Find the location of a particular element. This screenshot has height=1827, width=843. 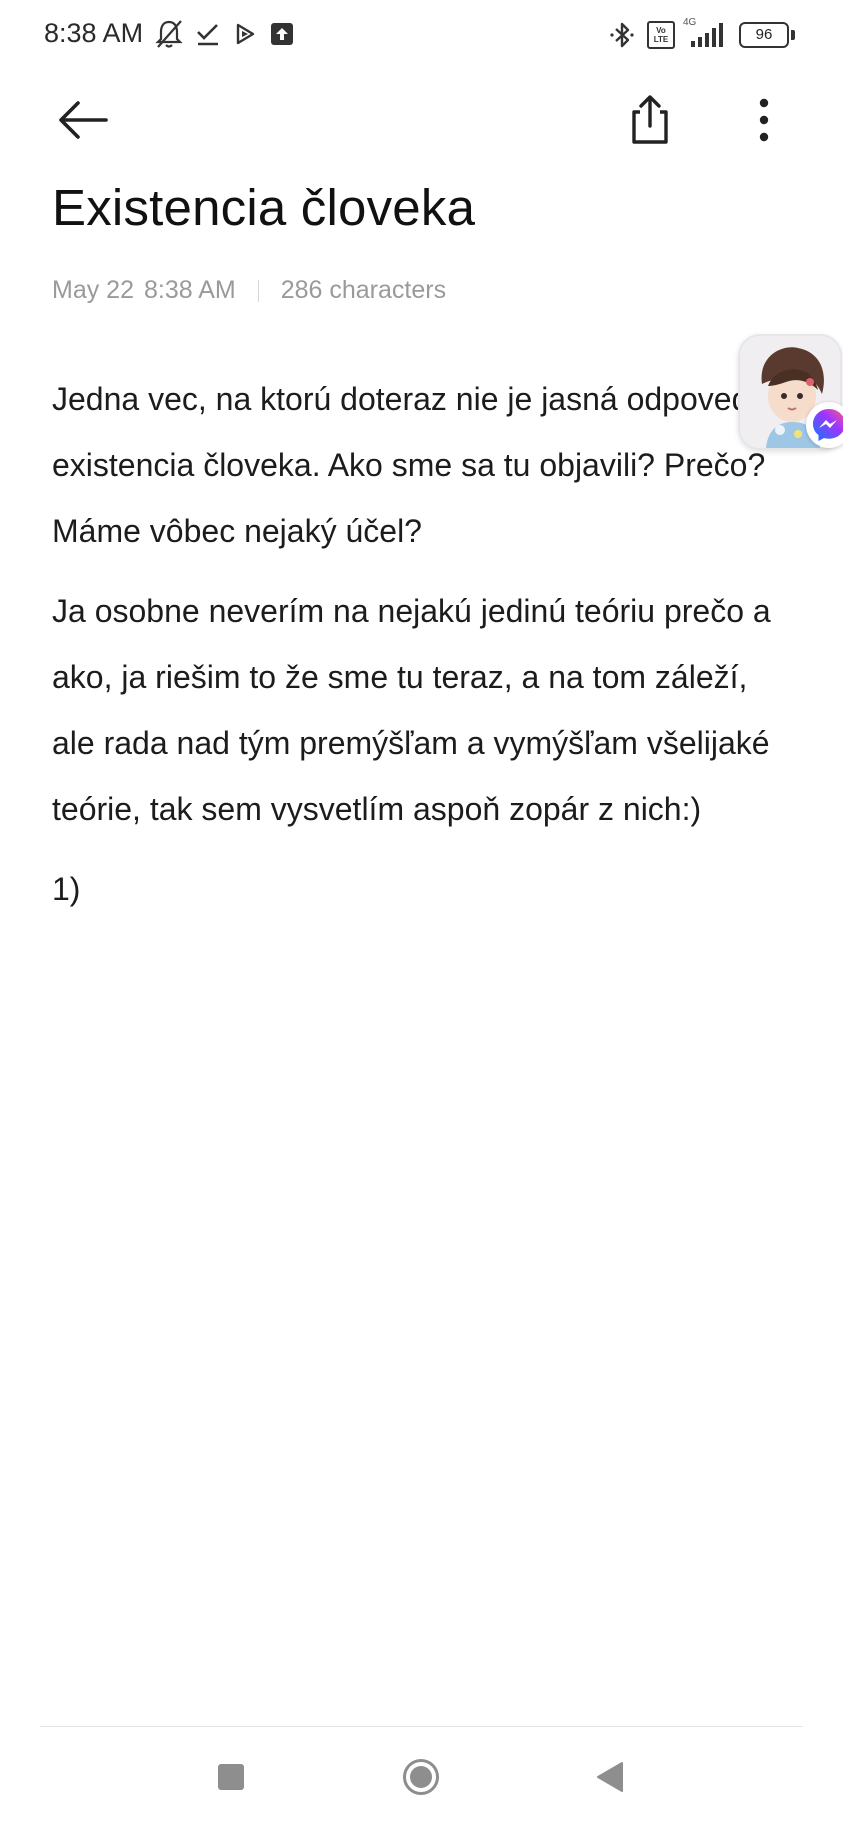

more-options-button is located at coordinates (764, 120).